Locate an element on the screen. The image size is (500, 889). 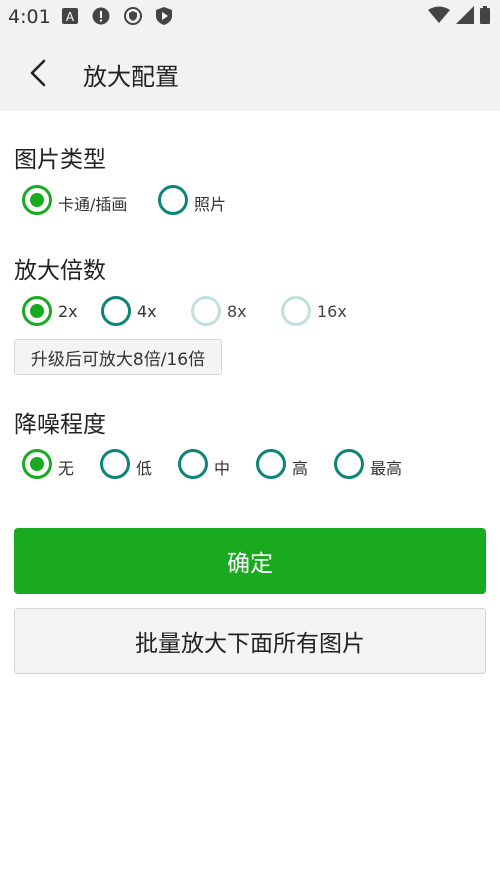
radio-label: 卡通/插画 is located at coordinates (93, 204).